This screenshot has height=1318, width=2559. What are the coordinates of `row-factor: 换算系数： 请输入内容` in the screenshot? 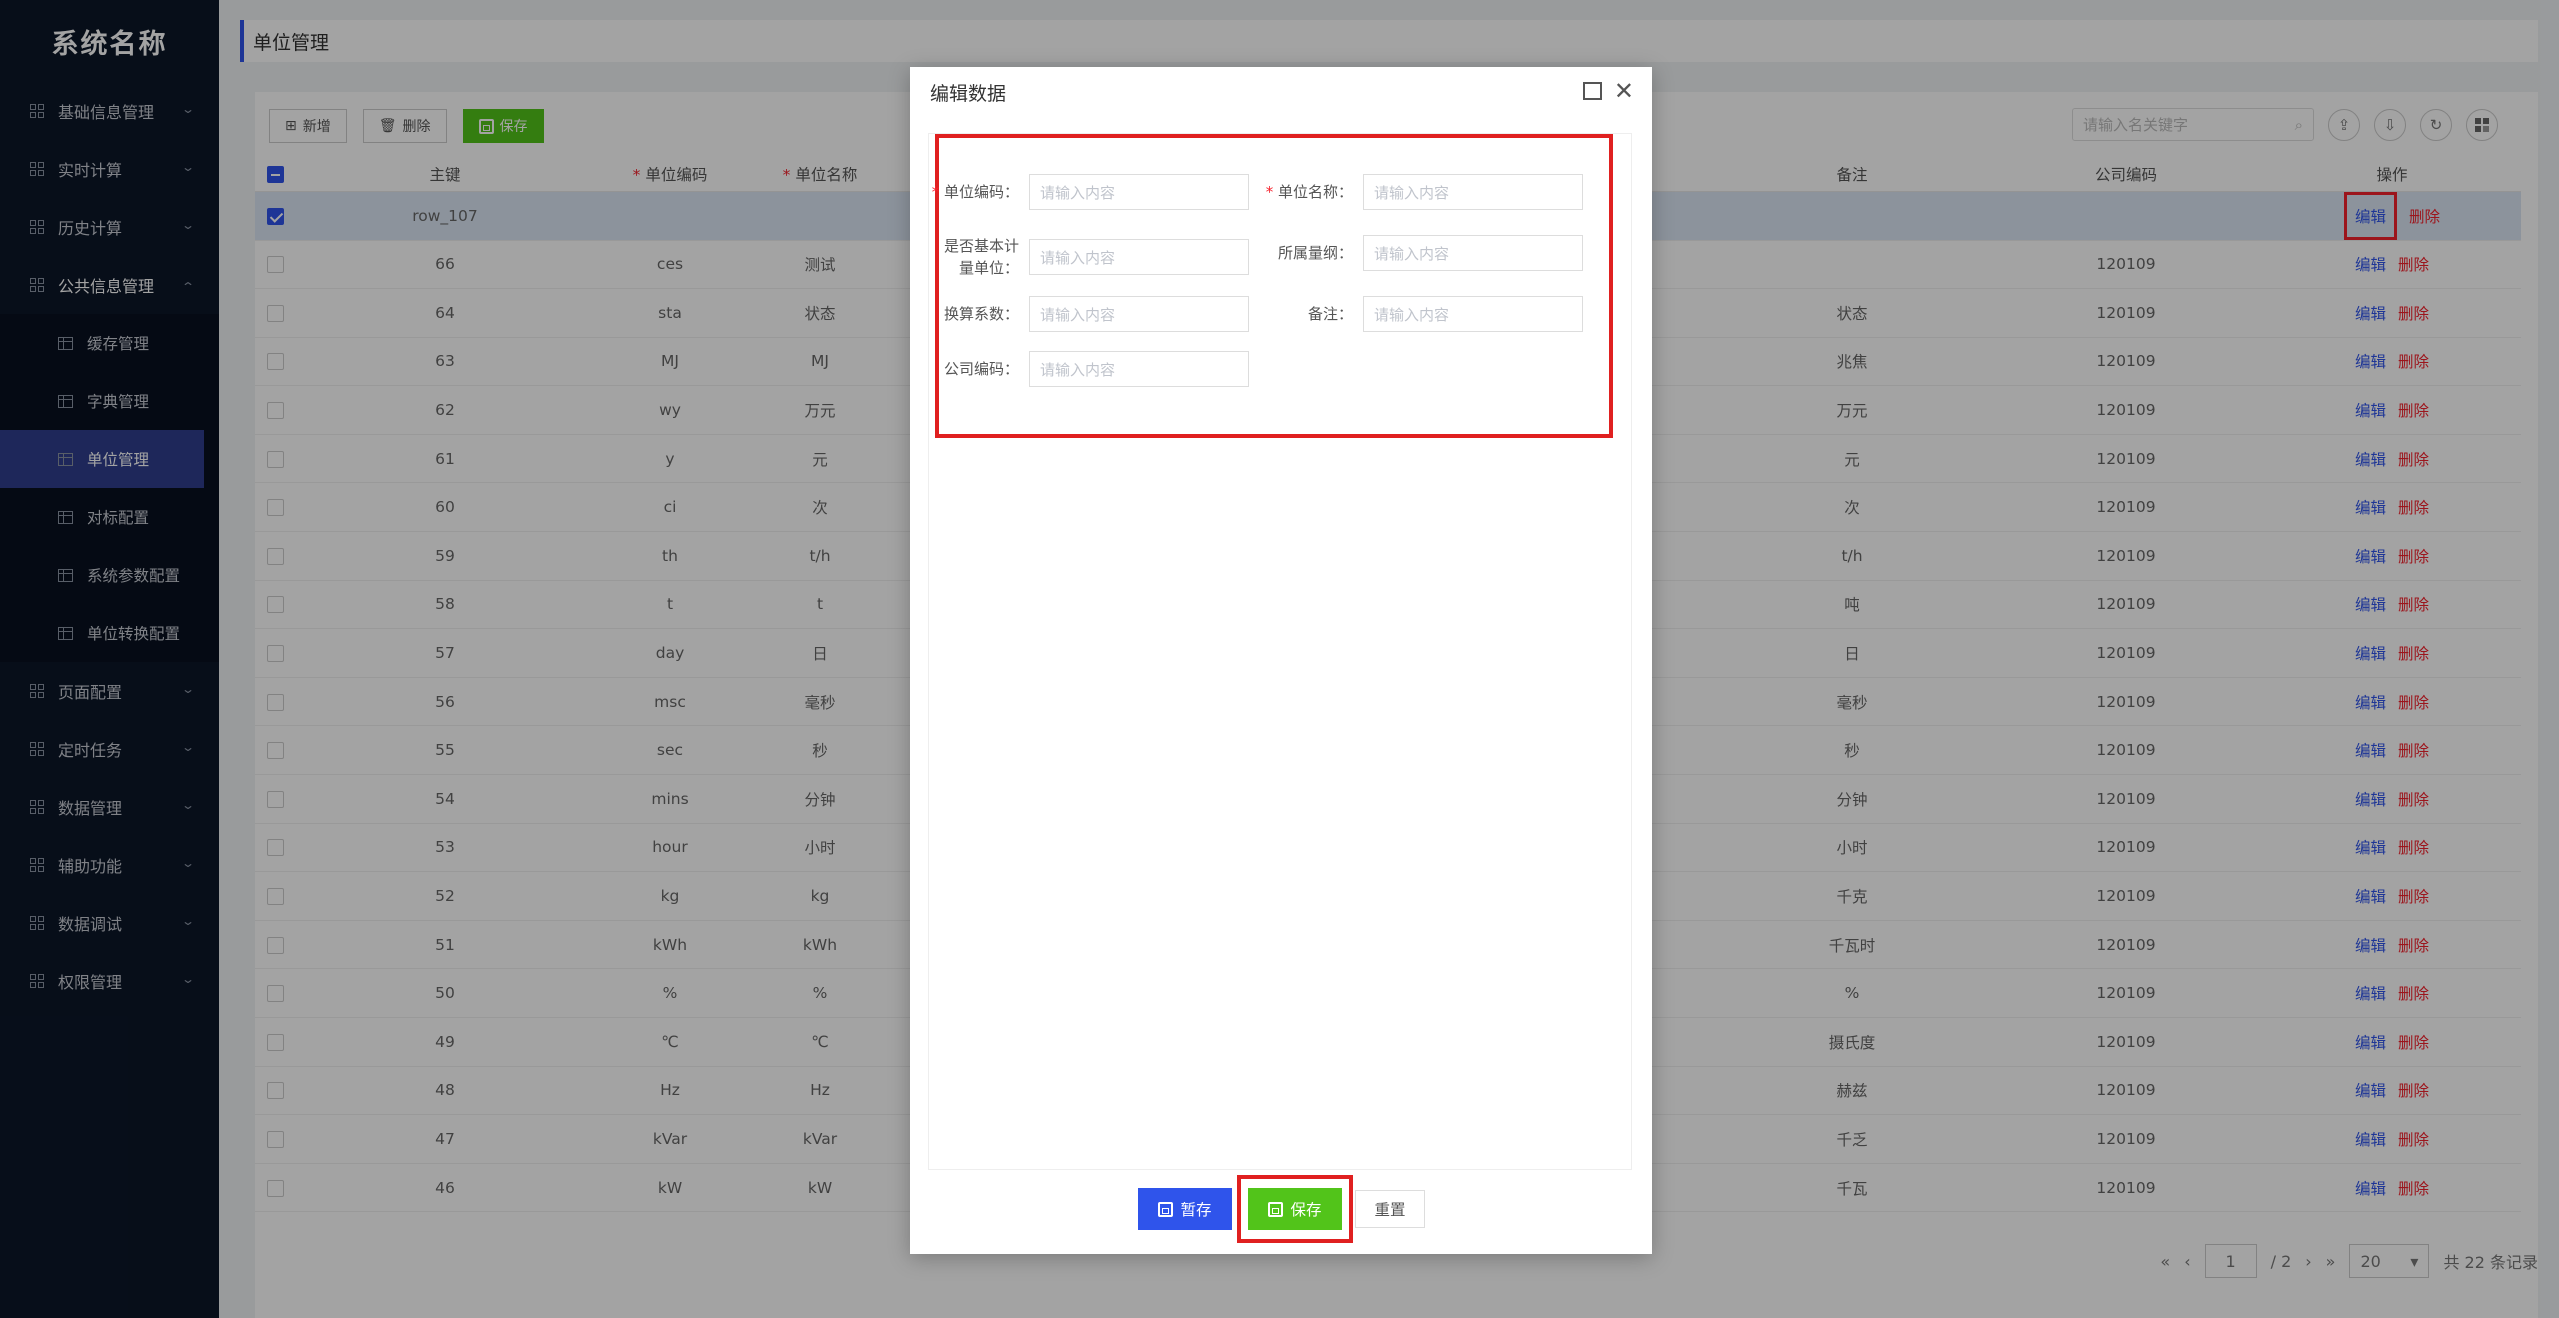 It's located at (1089, 314).